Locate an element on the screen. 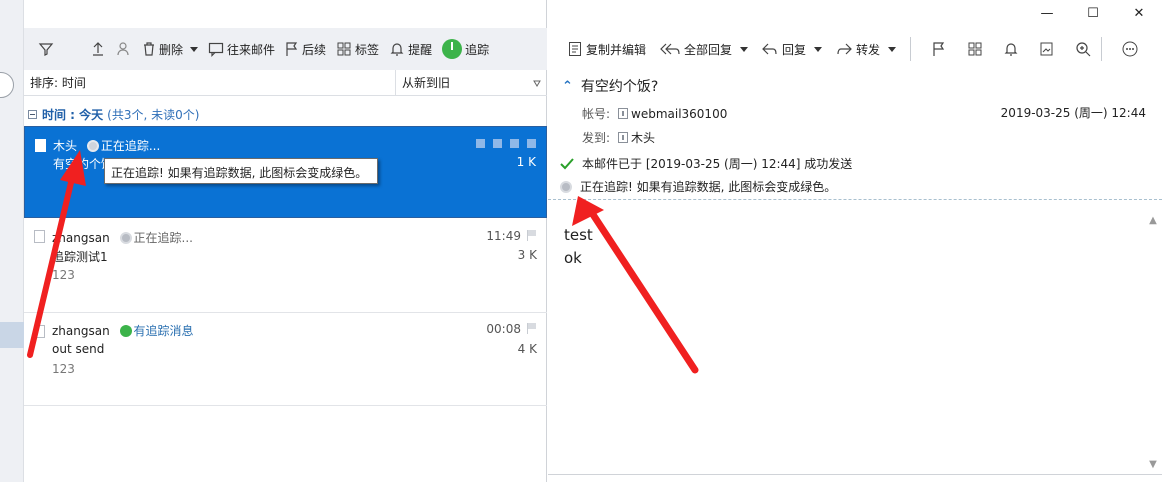 This screenshot has height=482, width=1162. group-count: (共3个, 未读0个) is located at coordinates (153, 114).